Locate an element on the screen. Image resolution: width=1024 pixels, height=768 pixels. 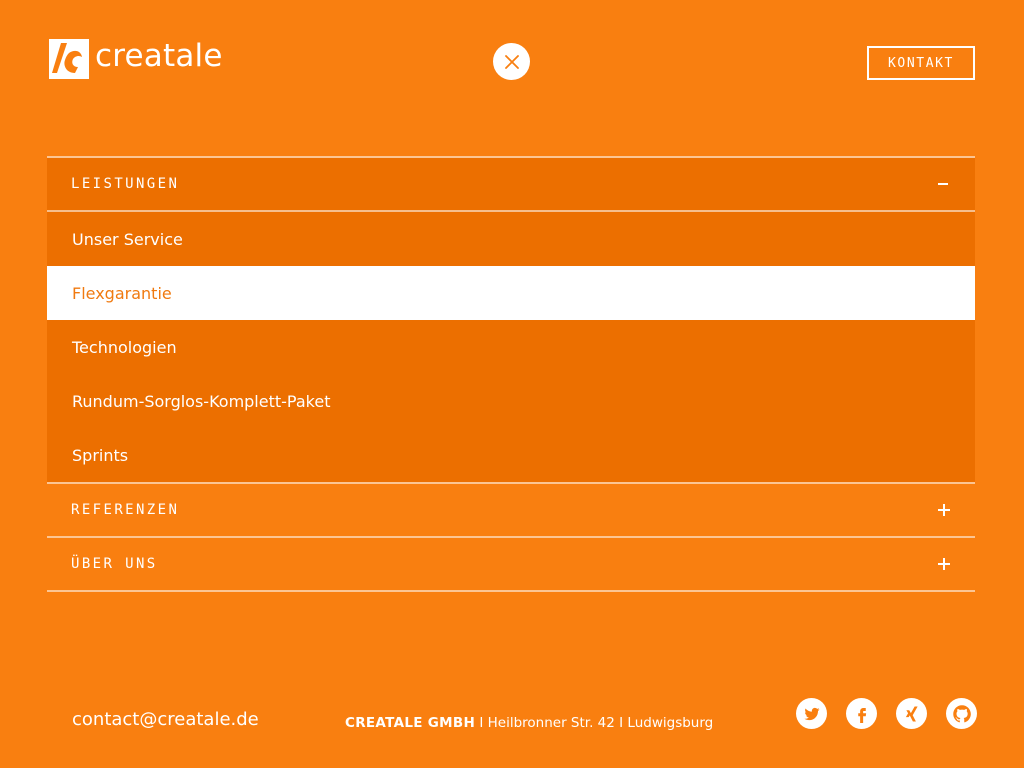
address-text: I Heilbronner Str. 42 I Ludwigsburg is located at coordinates (594, 723).